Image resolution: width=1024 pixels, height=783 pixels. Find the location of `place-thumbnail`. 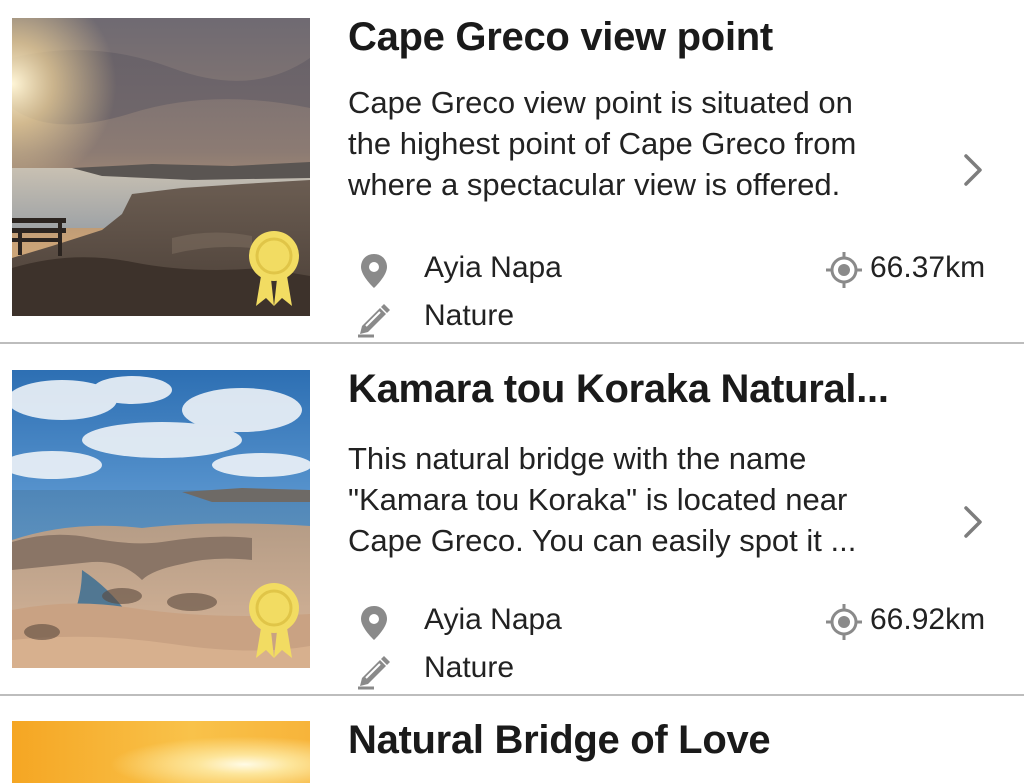

place-thumbnail is located at coordinates (161, 752).